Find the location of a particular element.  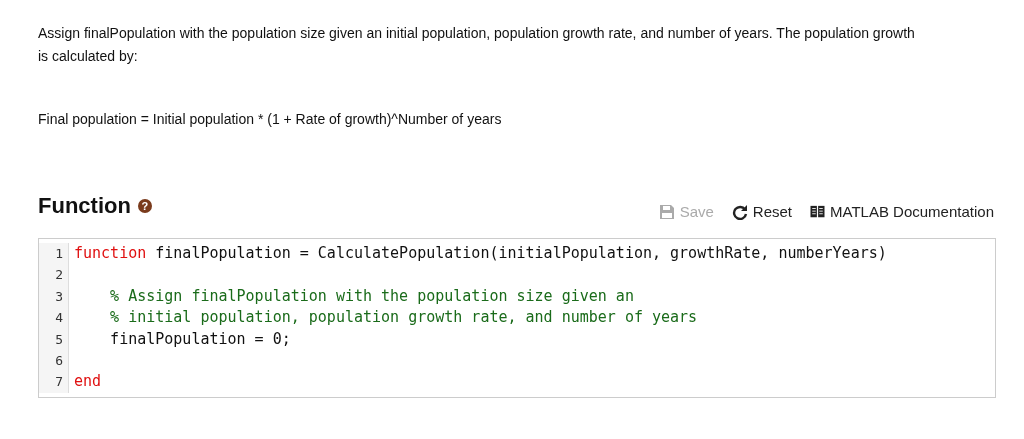

line-number: 6 is located at coordinates (54, 360).